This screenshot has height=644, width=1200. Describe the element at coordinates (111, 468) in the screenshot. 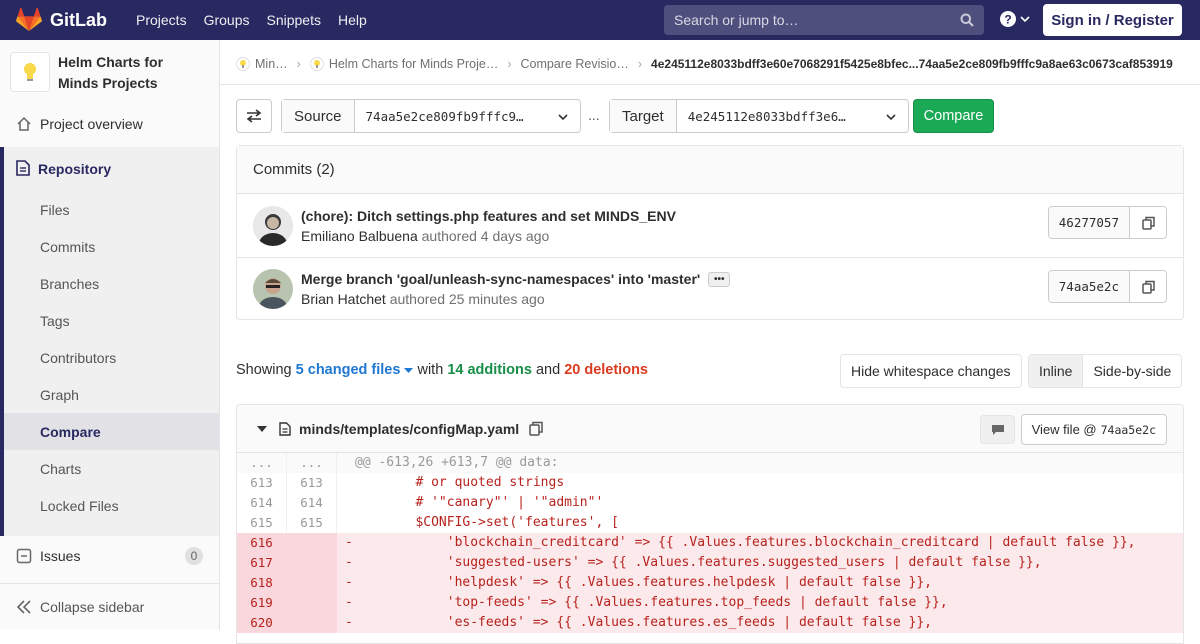

I see `sidebar-item-charts: Charts` at that location.